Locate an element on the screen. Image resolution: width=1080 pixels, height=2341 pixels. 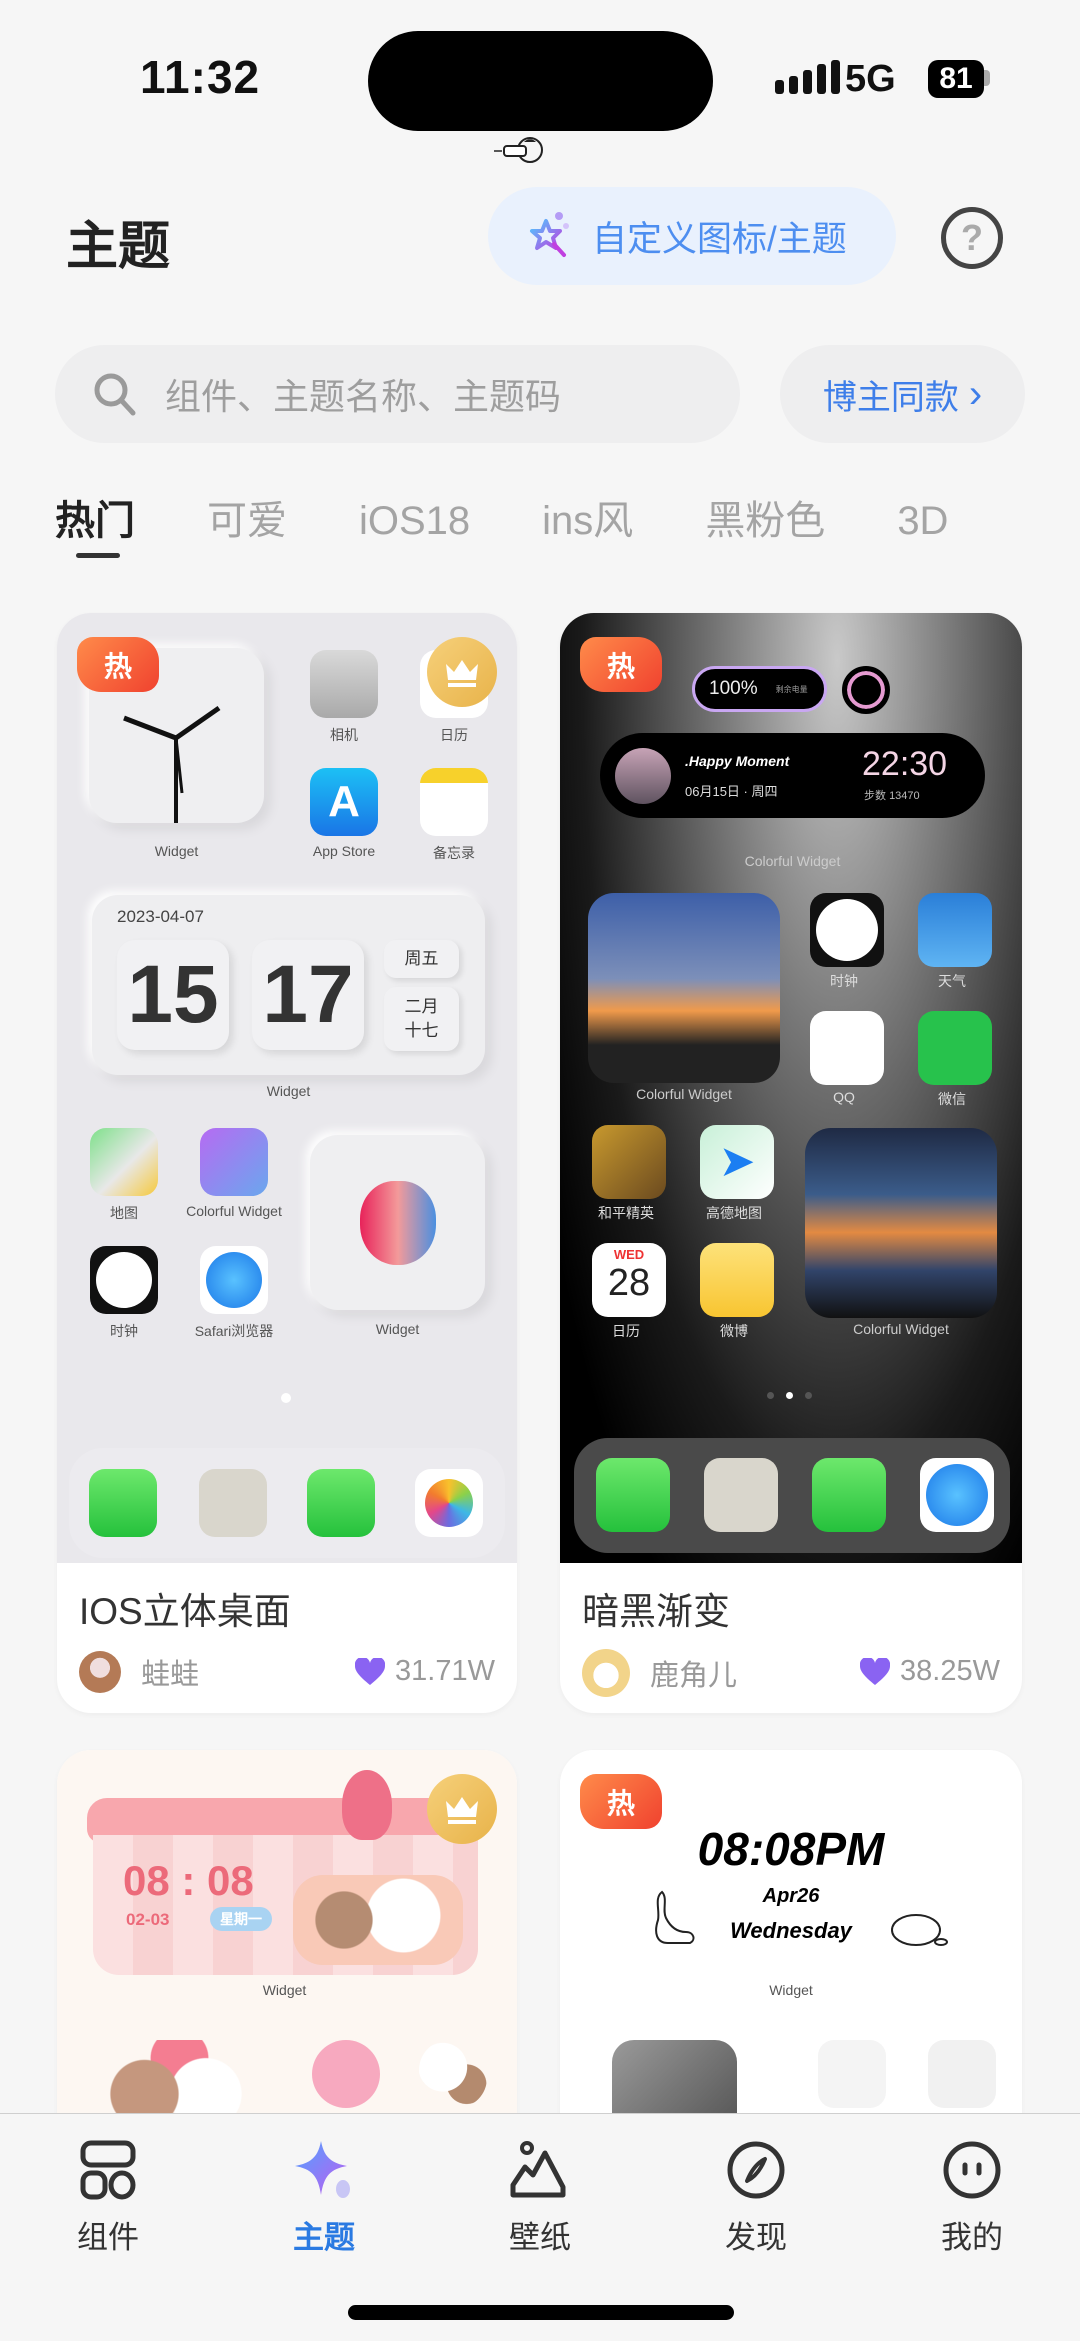
search-placeholder: 组件、主题名称、主题码 is located at coordinates (363, 396).